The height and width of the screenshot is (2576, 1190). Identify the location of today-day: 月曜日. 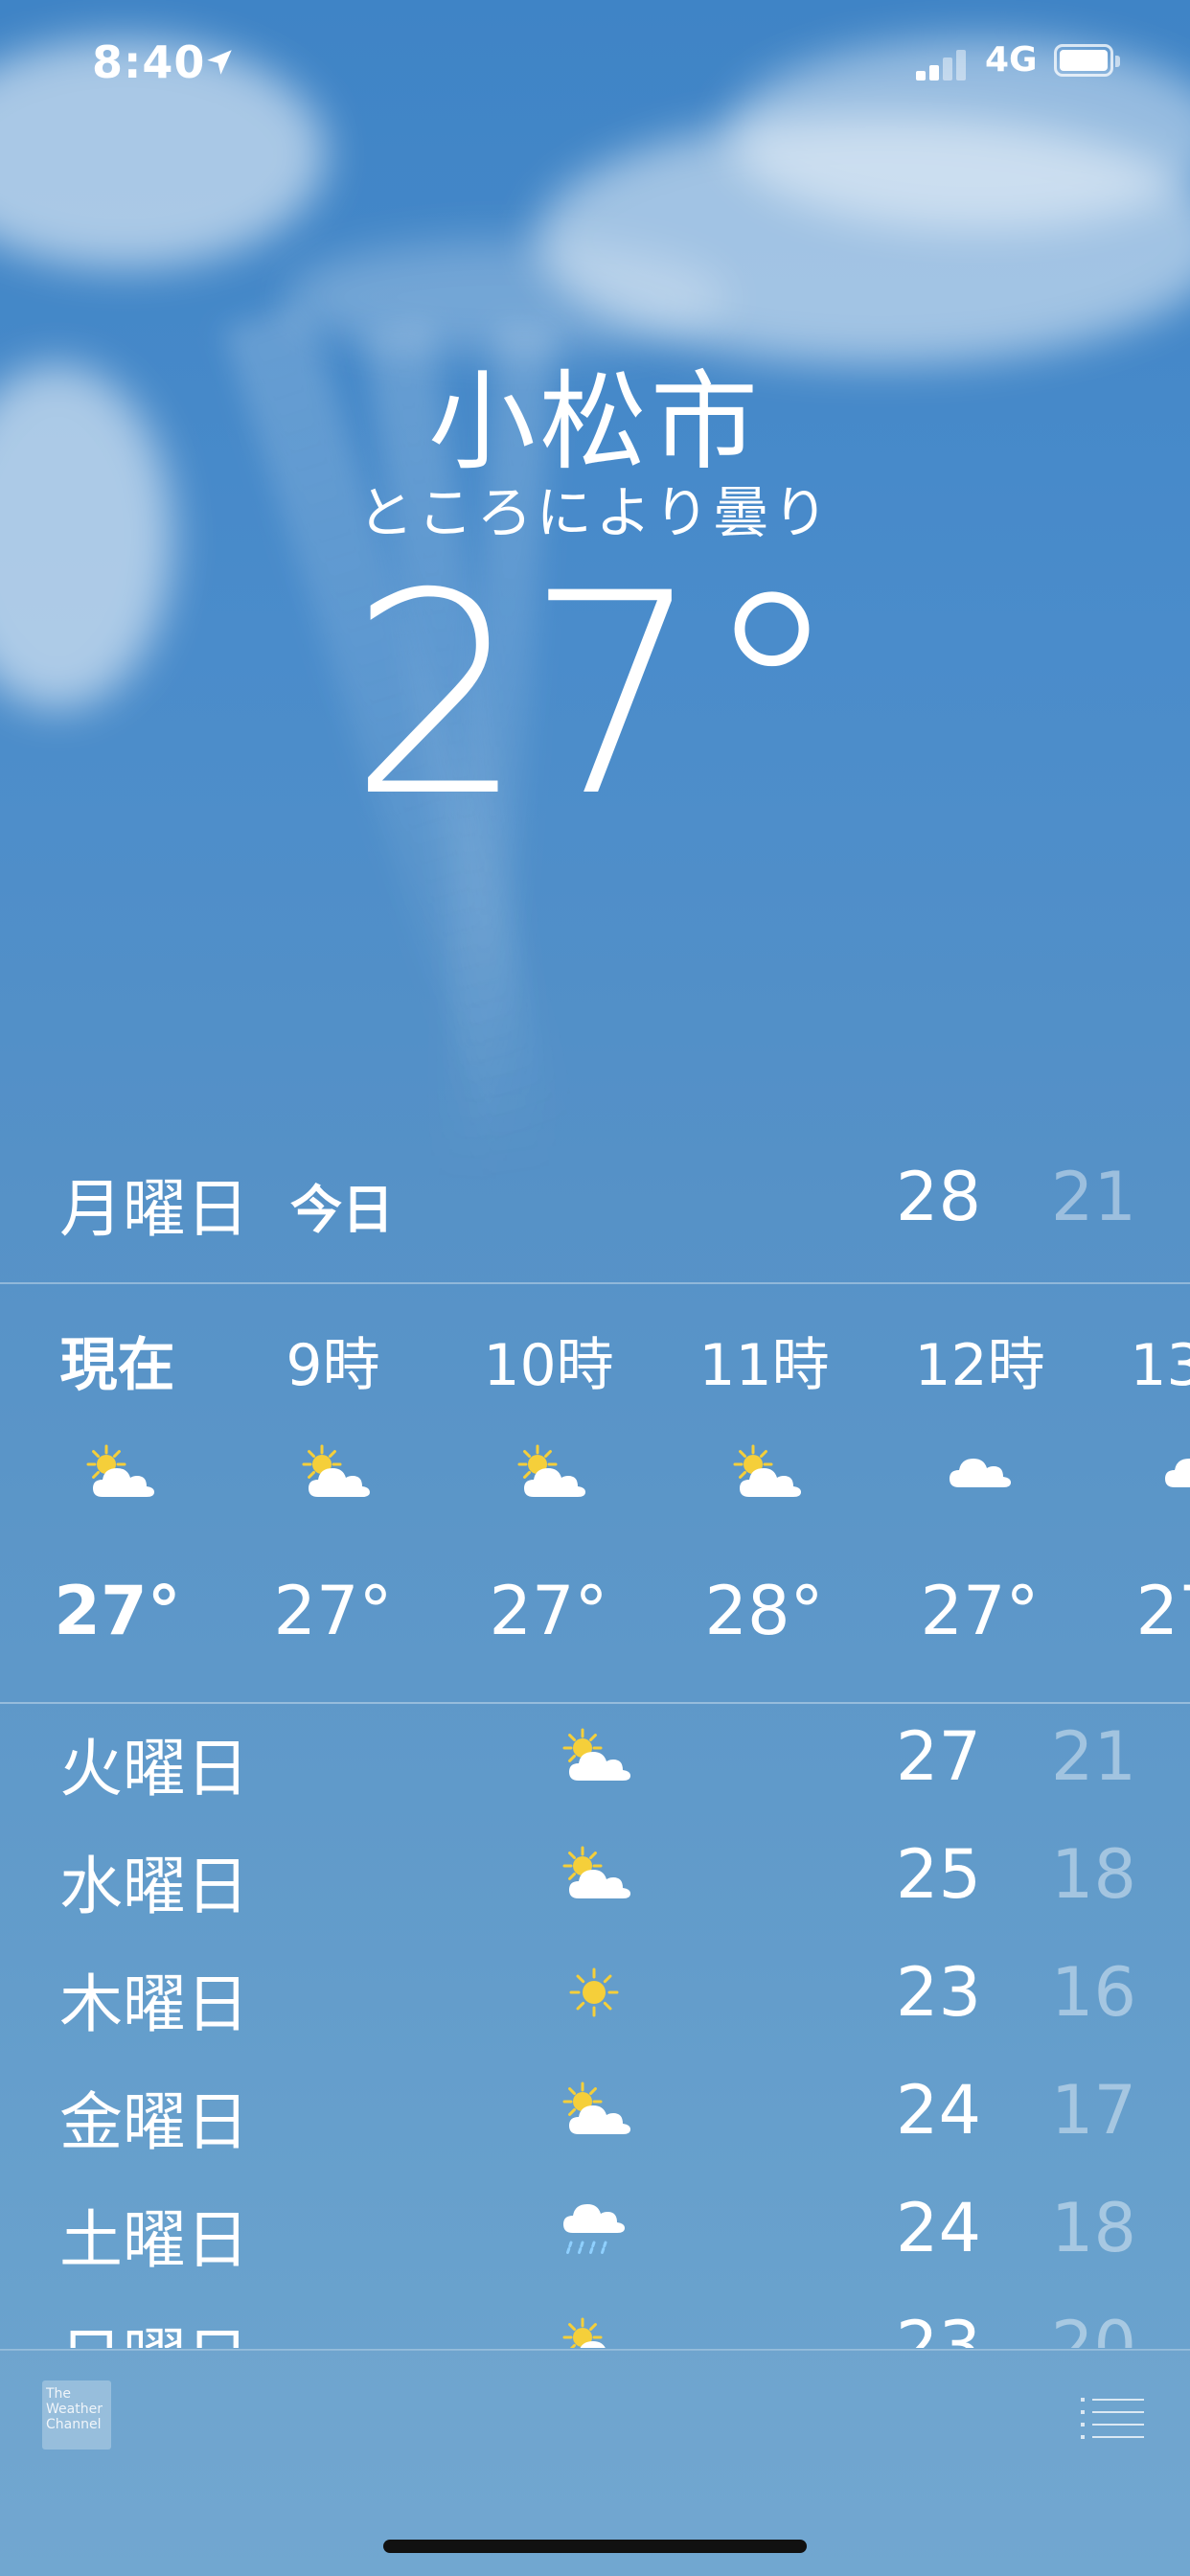
(154, 1209).